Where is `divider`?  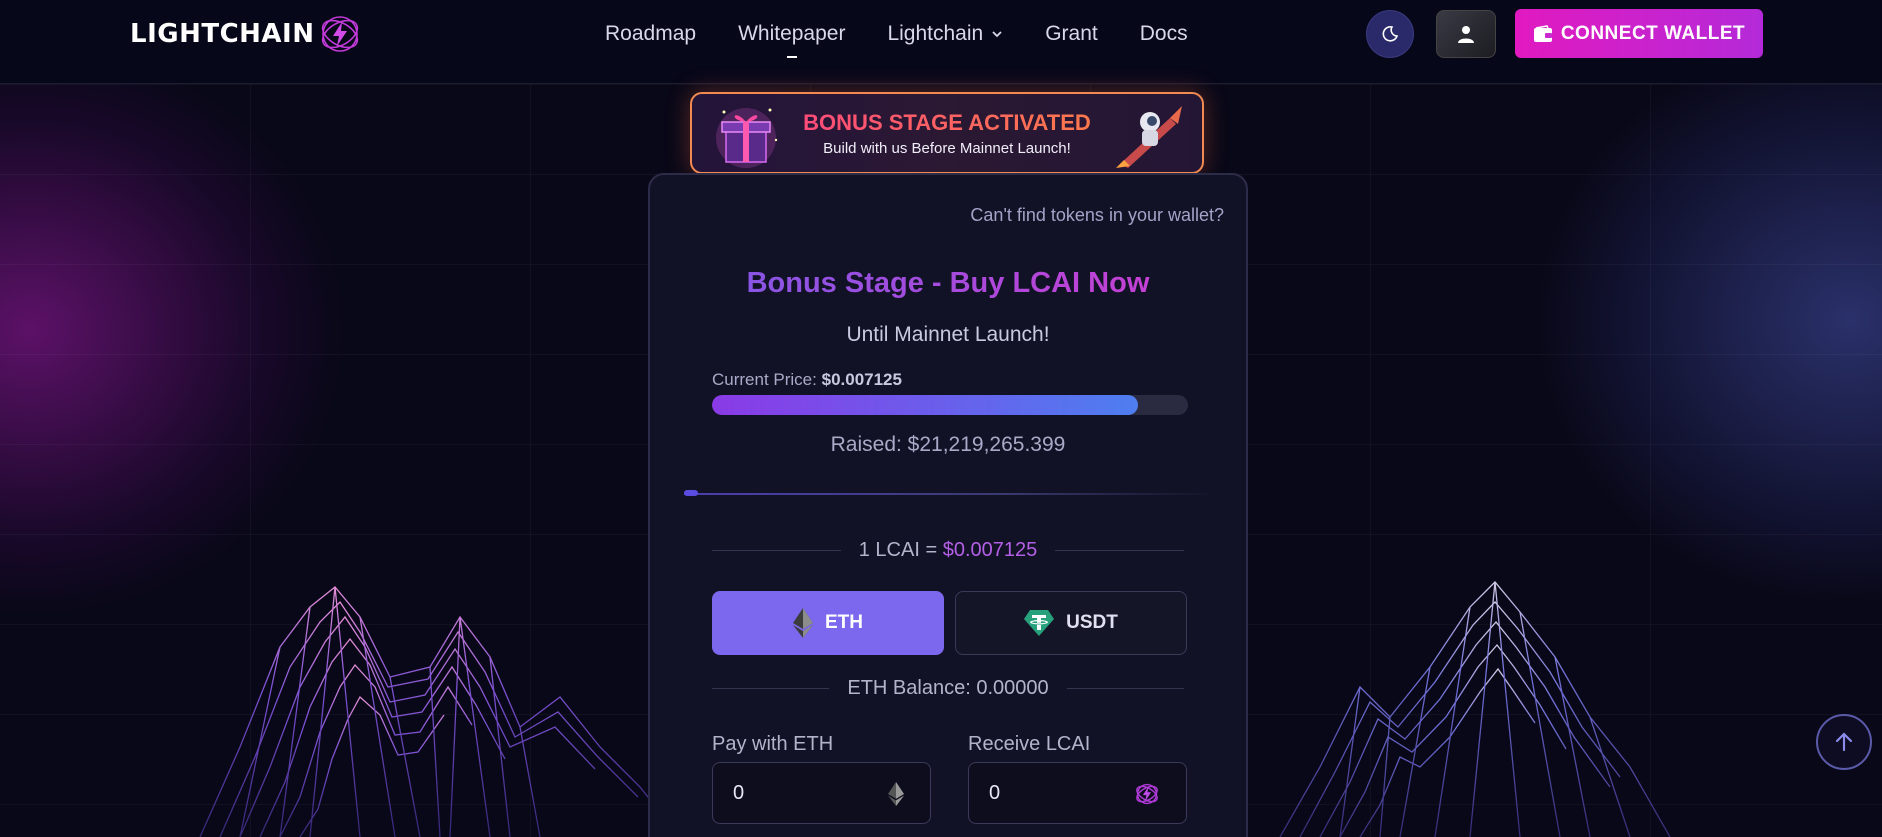 divider is located at coordinates (950, 494).